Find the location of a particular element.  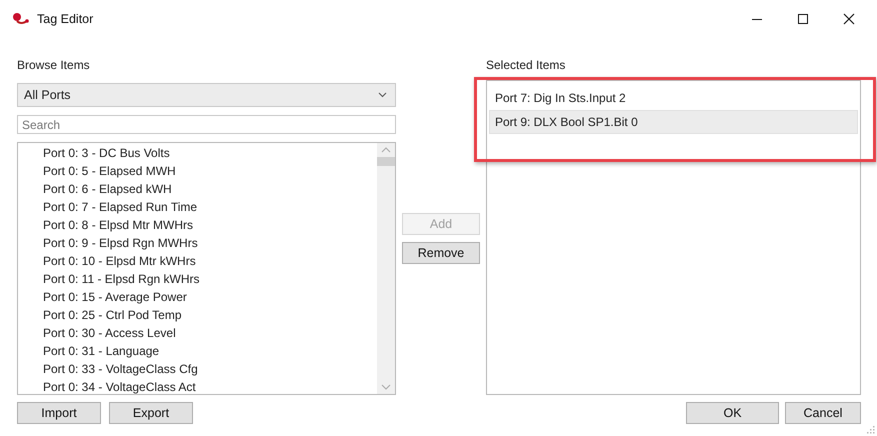

list-item: Port 0: 7 - Elapsed Run Time is located at coordinates (210, 207).